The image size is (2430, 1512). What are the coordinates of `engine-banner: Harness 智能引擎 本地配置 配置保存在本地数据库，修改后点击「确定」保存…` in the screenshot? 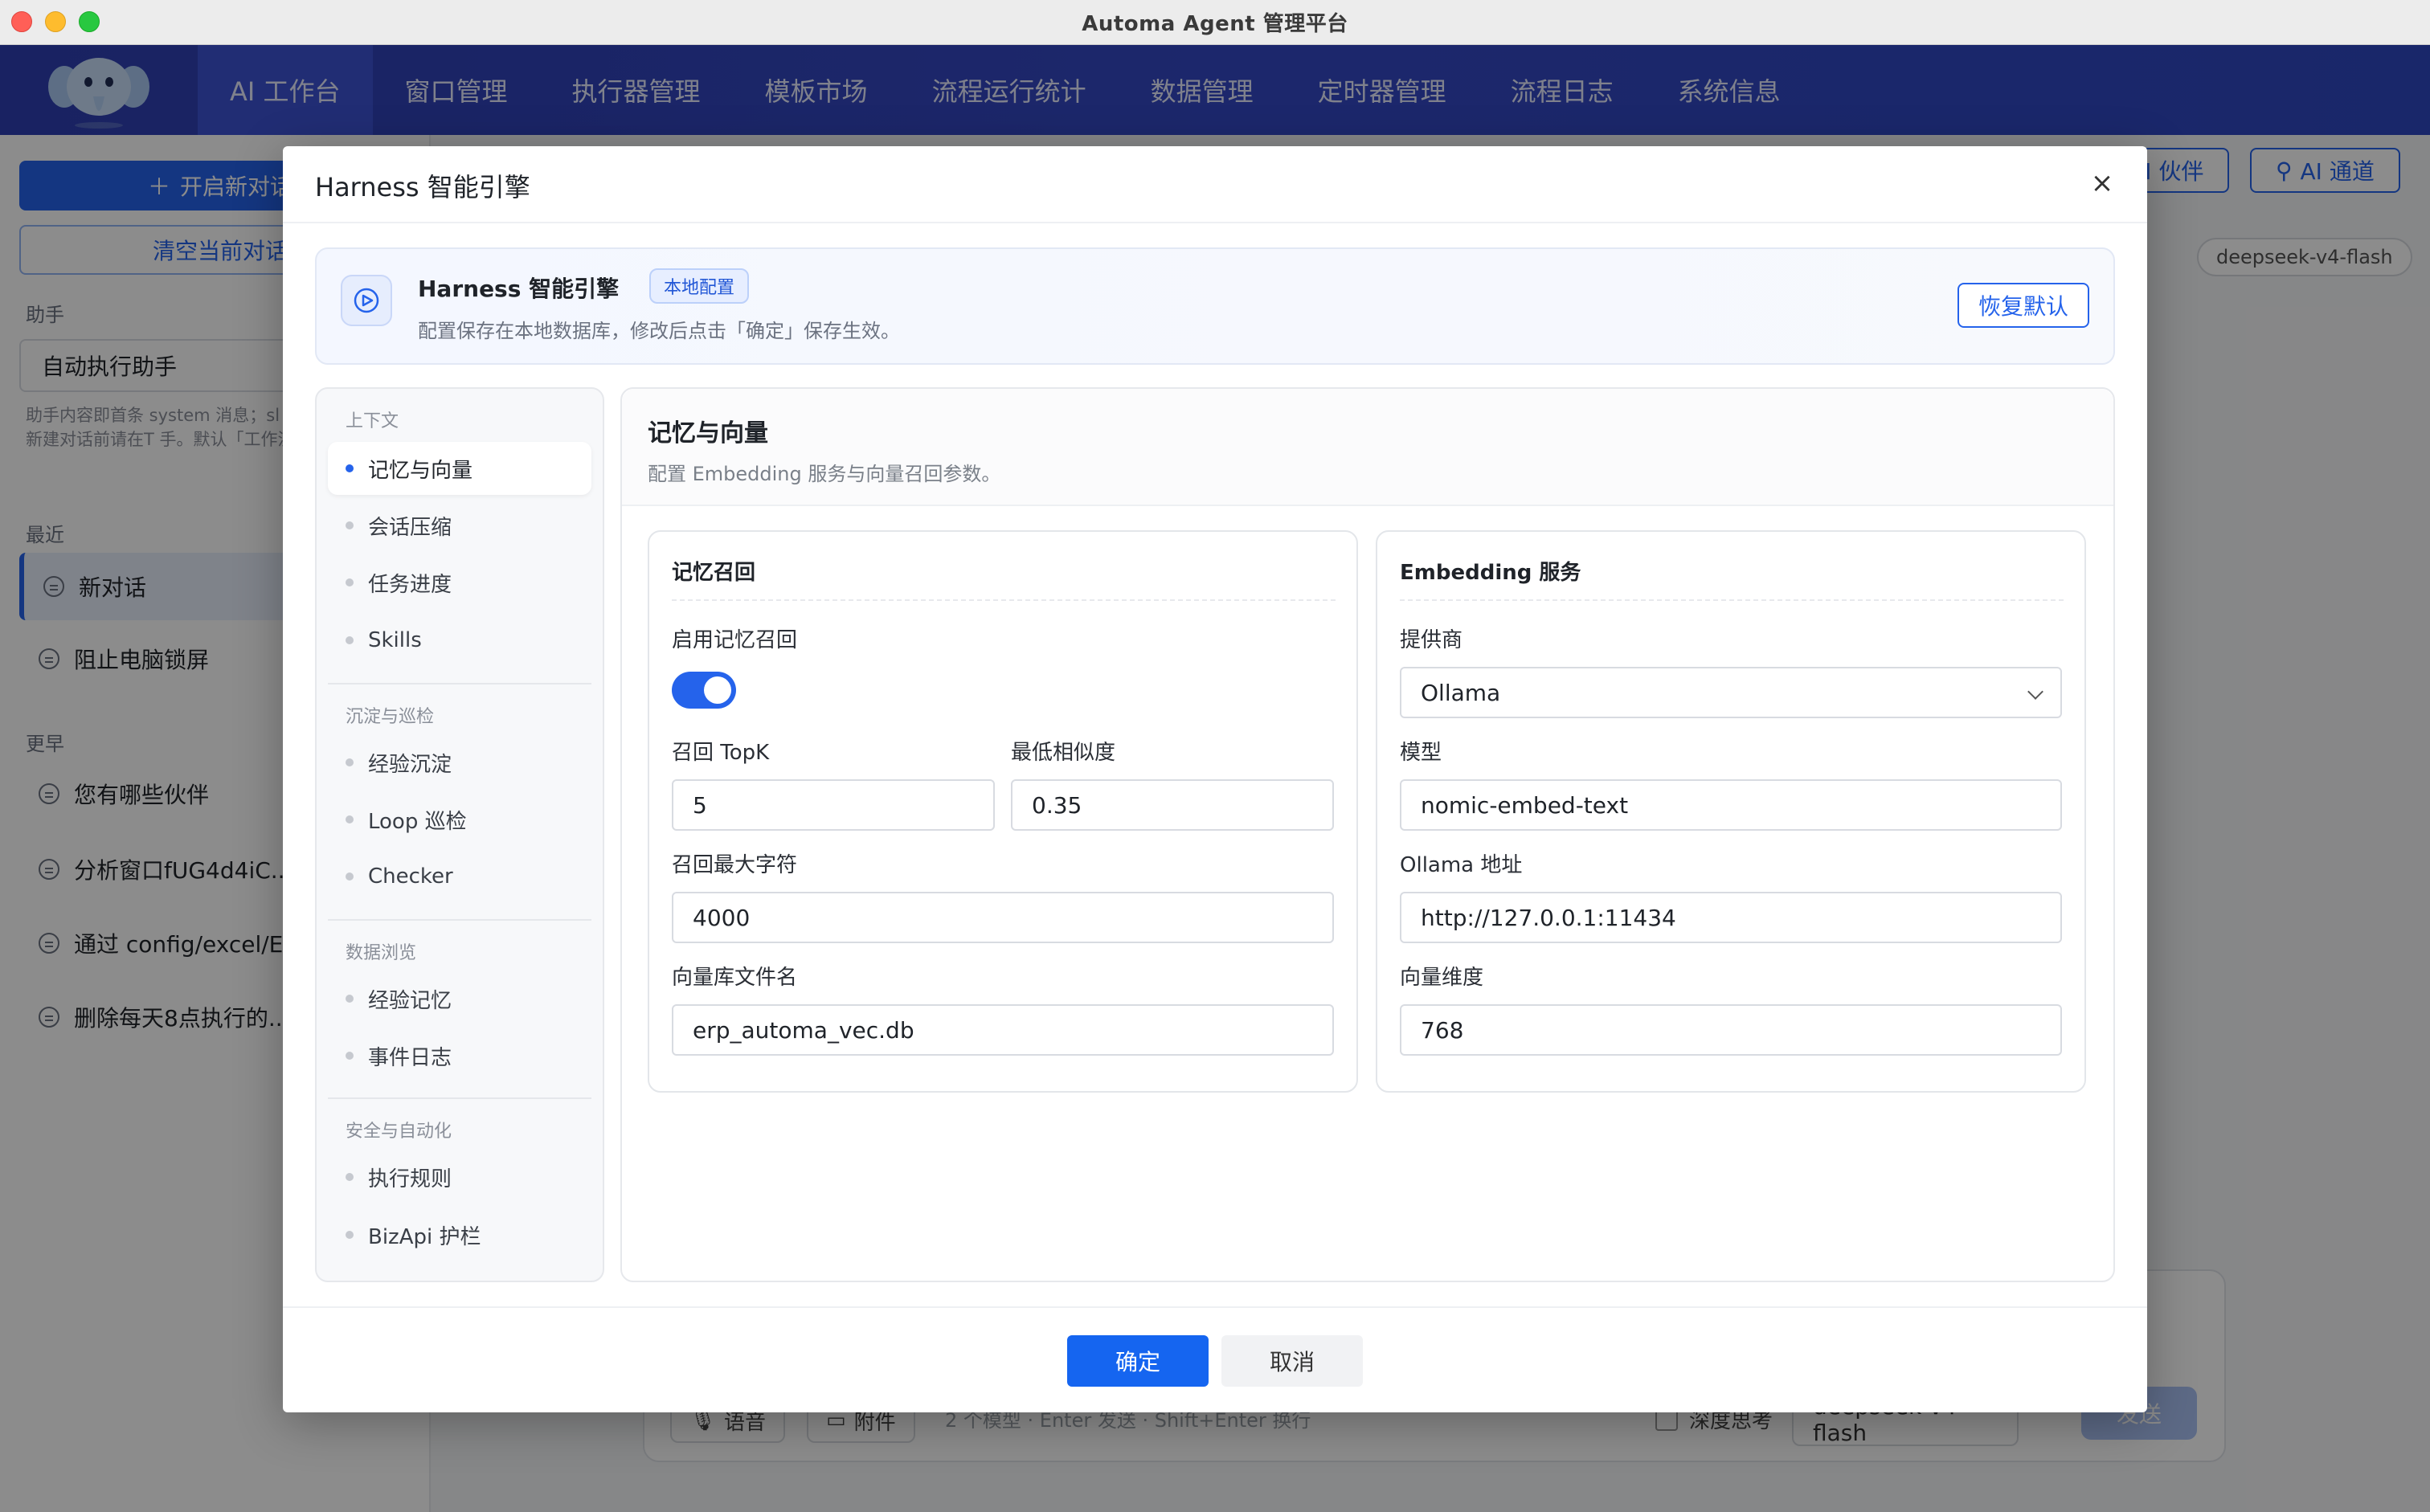 It's located at (1215, 306).